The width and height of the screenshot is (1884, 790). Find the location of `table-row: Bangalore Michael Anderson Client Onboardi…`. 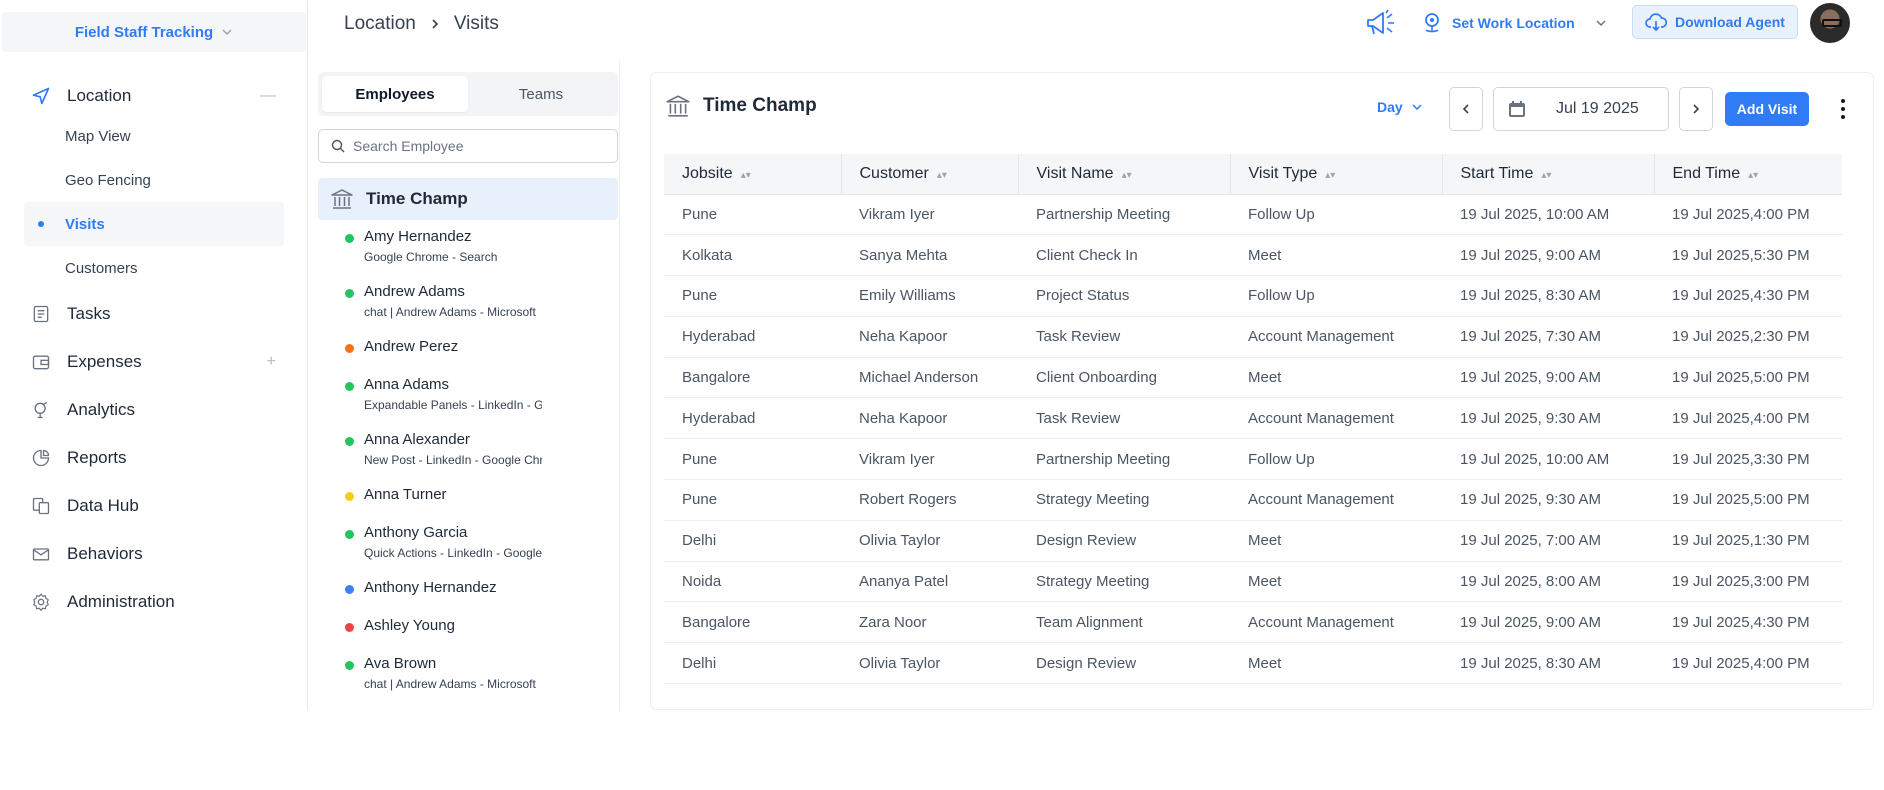

table-row: Bangalore Michael Anderson Client Onboardi… is located at coordinates (1253, 378).